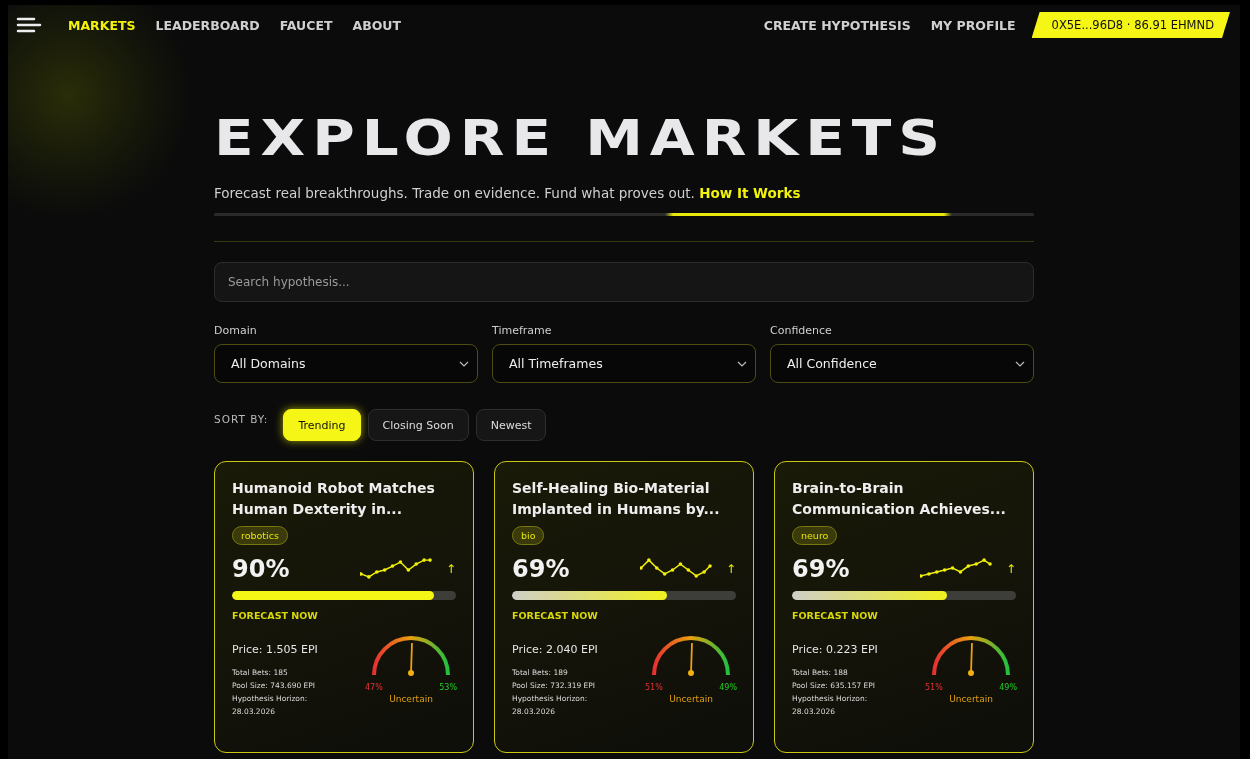  Describe the element at coordinates (801, 330) in the screenshot. I see `filter-label: Confidence` at that location.